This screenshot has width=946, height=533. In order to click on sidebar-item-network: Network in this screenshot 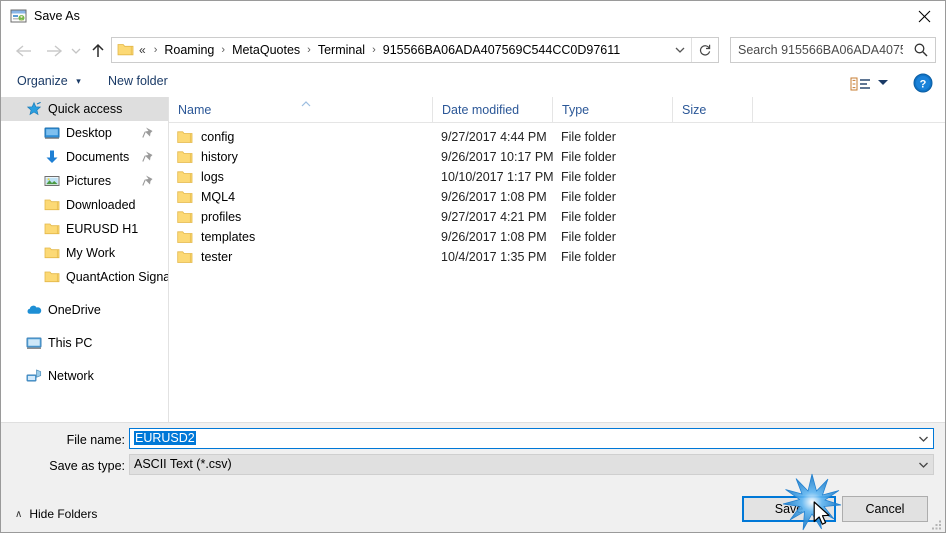, I will do `click(84, 376)`.